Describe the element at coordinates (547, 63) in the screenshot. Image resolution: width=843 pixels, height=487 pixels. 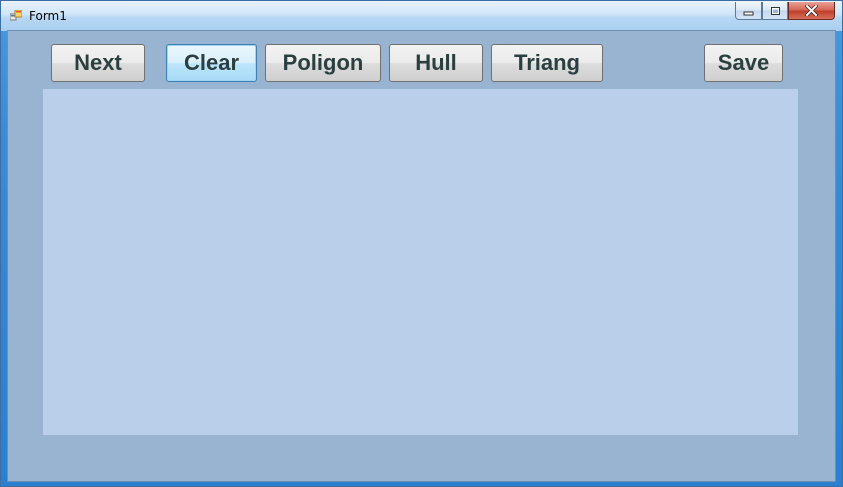
I see `triang-button: Triang` at that location.